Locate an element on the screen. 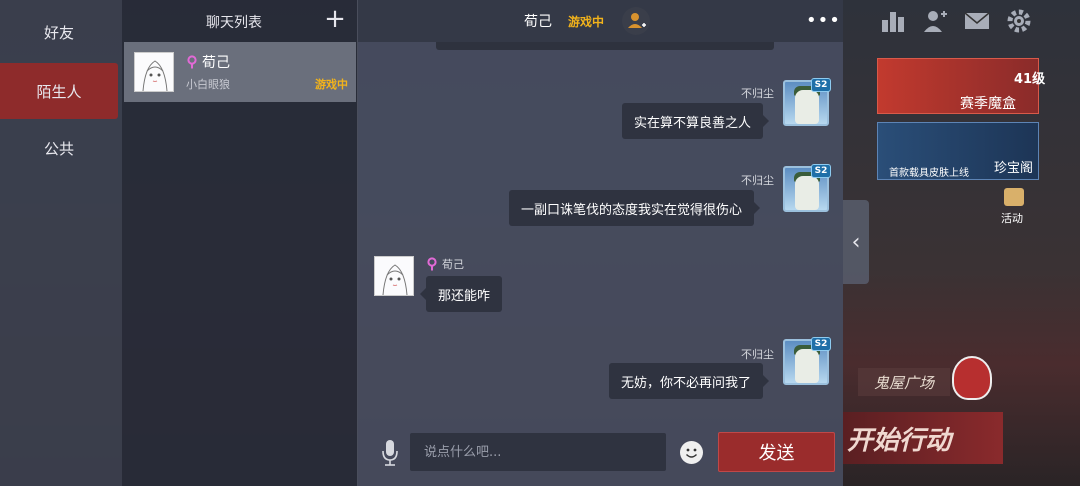 This screenshot has height=486, width=1080. message-bubble: 实在算不算良善之人 is located at coordinates (696, 121).